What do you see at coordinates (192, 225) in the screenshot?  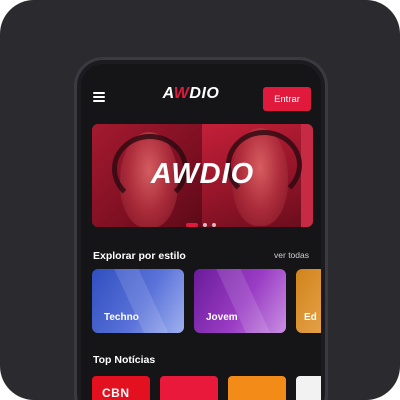 I see `carousel-dot-active` at bounding box center [192, 225].